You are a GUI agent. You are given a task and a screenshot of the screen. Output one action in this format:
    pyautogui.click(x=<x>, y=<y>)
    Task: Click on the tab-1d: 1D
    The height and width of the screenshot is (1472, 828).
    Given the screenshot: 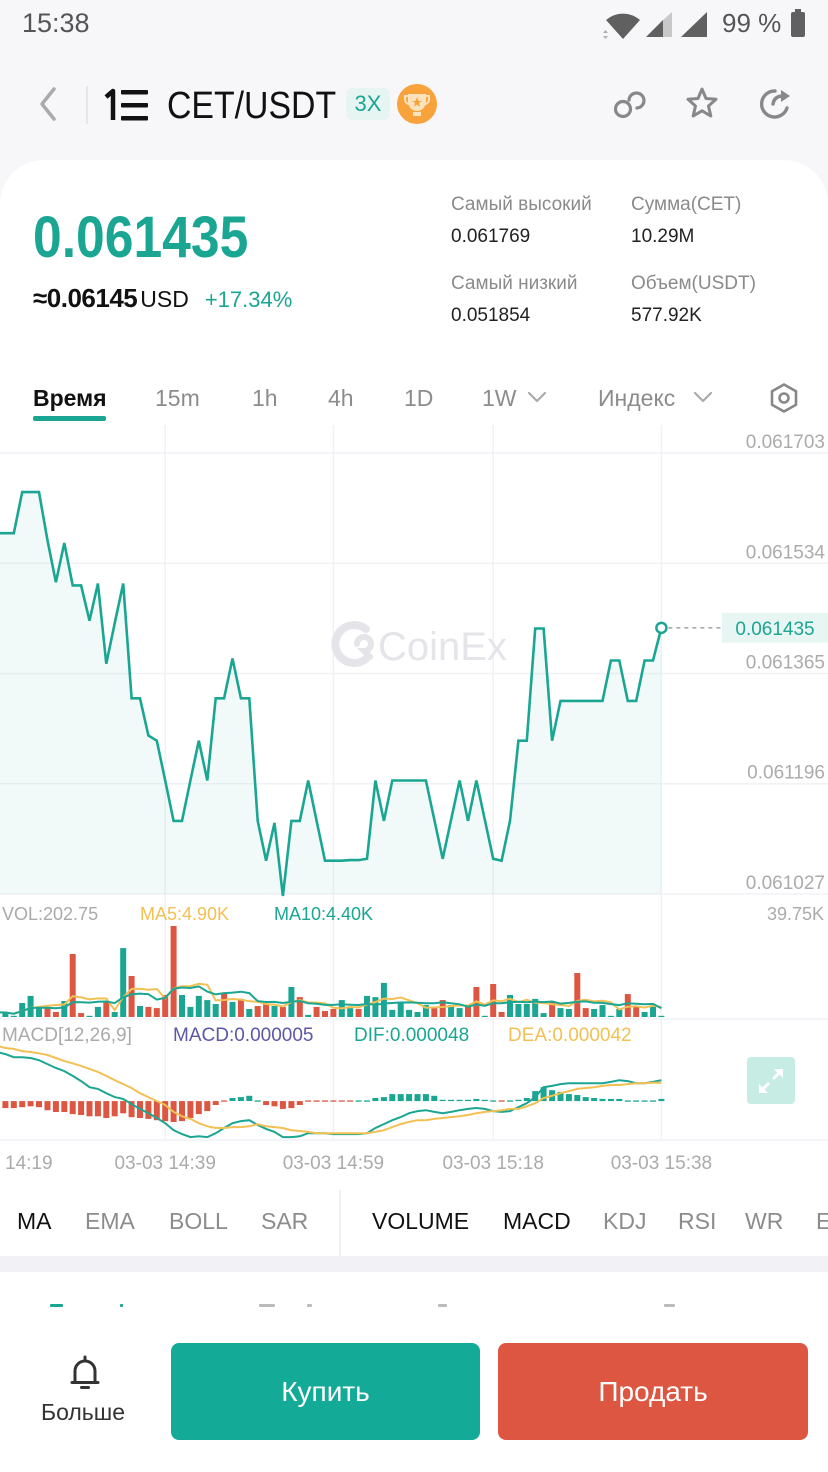 What is the action you would take?
    pyautogui.click(x=418, y=398)
    